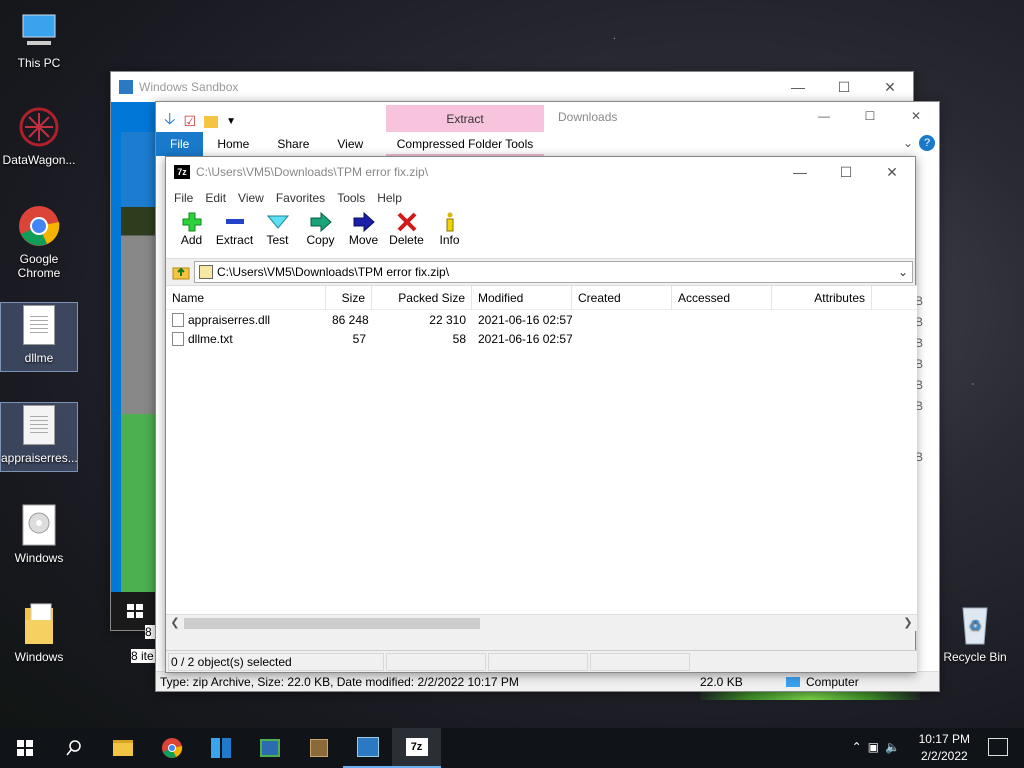 The width and height of the screenshot is (1024, 768). I want to click on help-icon: ?, so click(927, 143).